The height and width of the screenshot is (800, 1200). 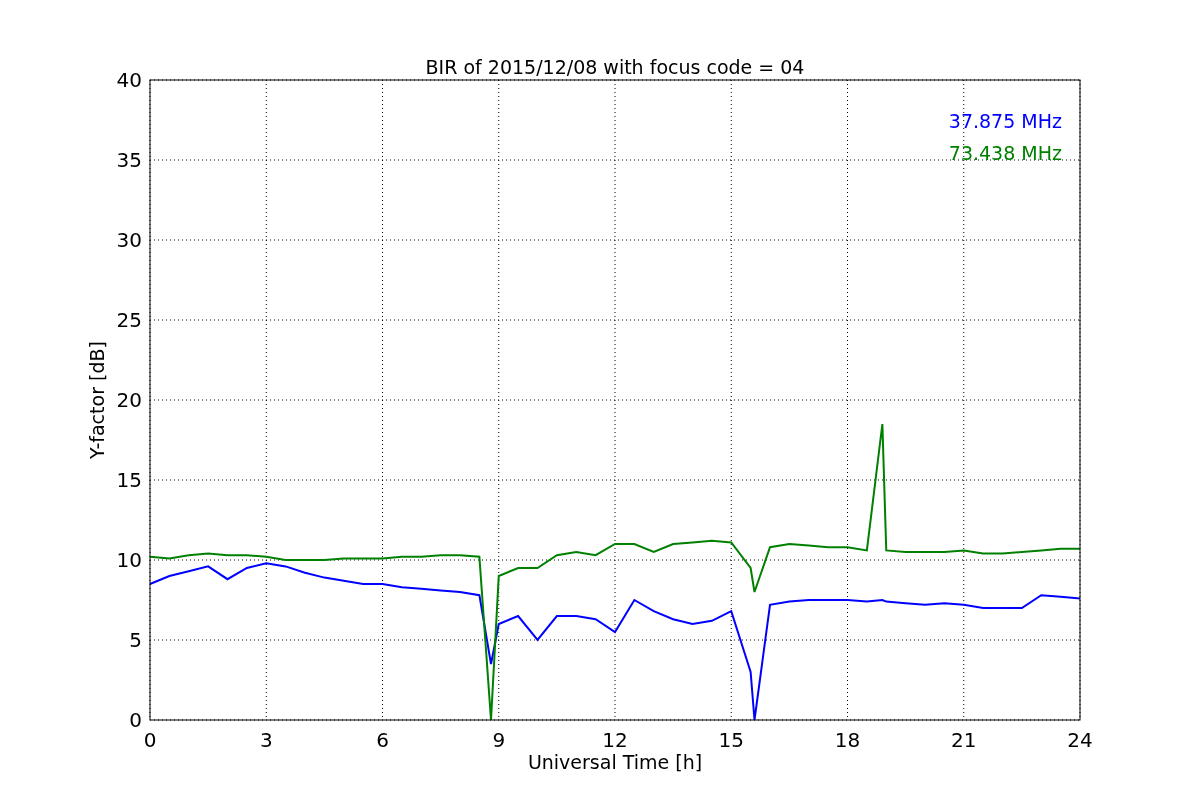 What do you see at coordinates (1005, 153) in the screenshot?
I see `legend-label: 73.438 MHz` at bounding box center [1005, 153].